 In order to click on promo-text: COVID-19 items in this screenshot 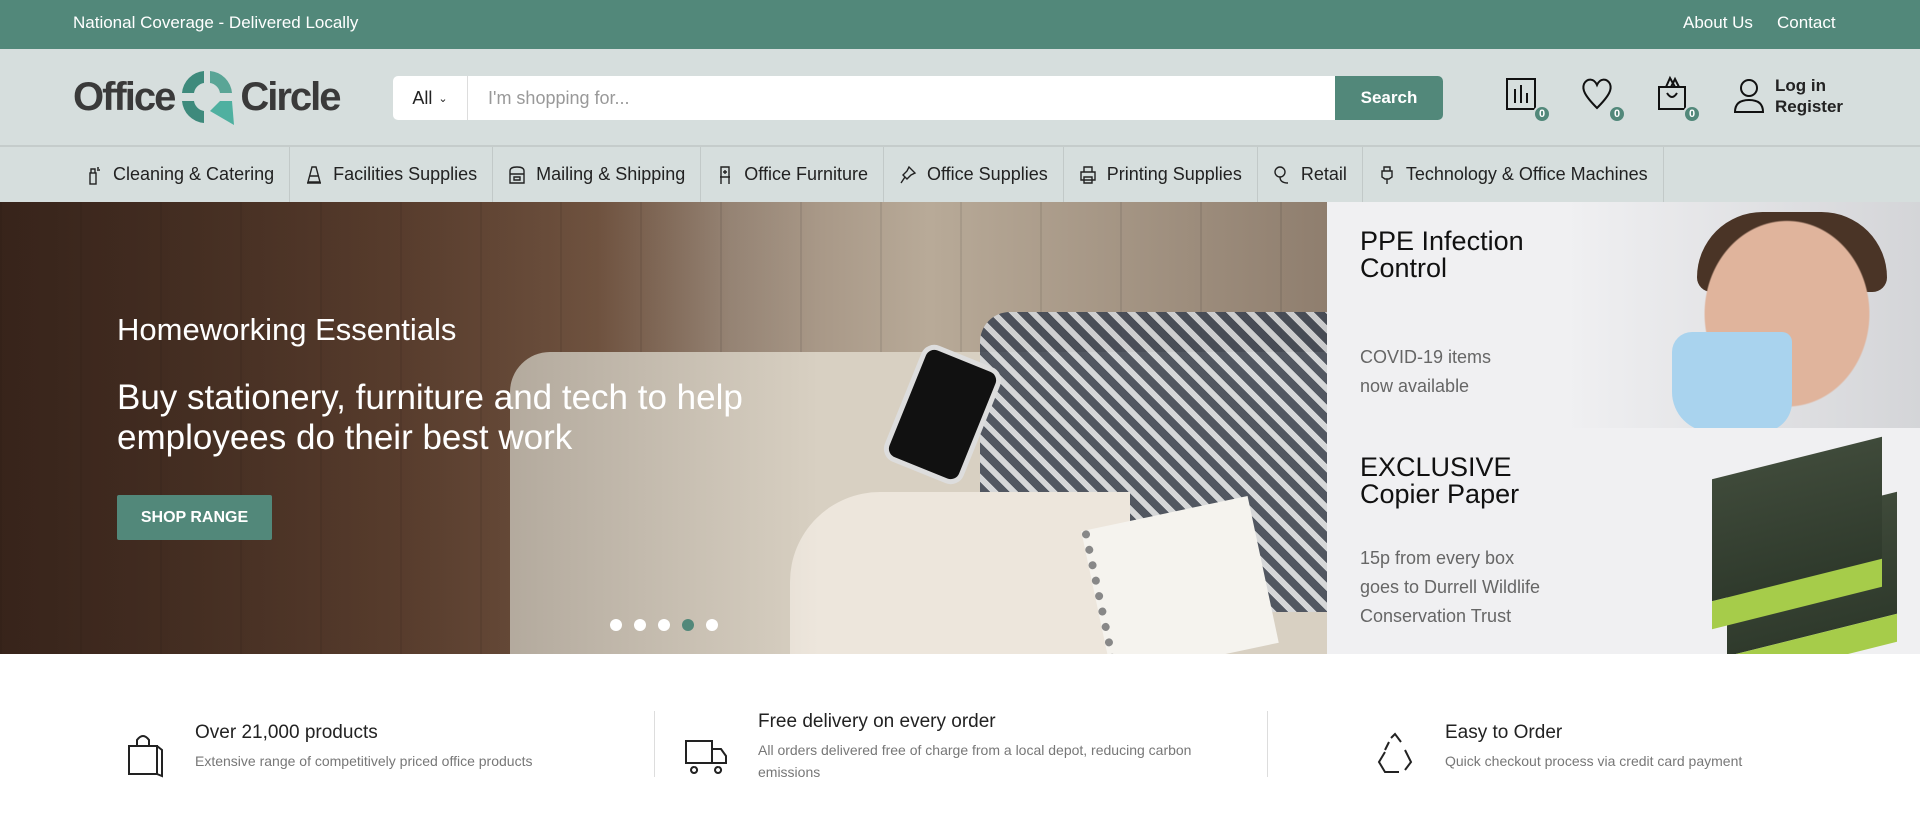, I will do `click(1426, 357)`.